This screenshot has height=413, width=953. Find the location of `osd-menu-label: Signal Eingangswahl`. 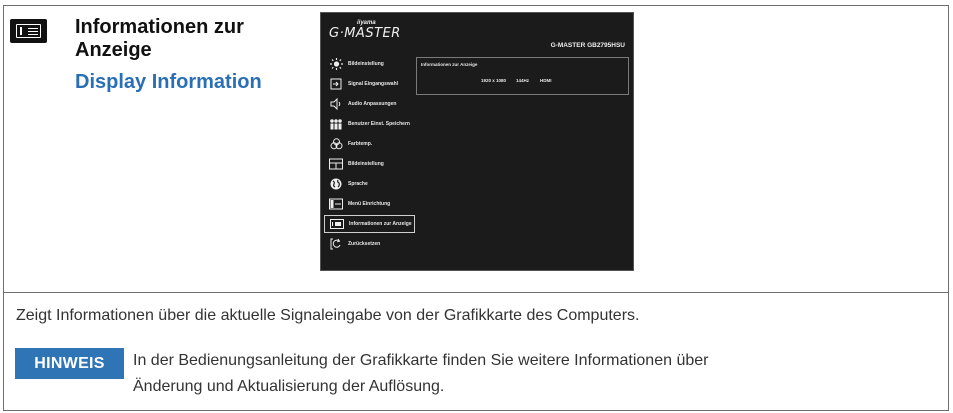

osd-menu-label: Signal Eingangswahl is located at coordinates (373, 84).